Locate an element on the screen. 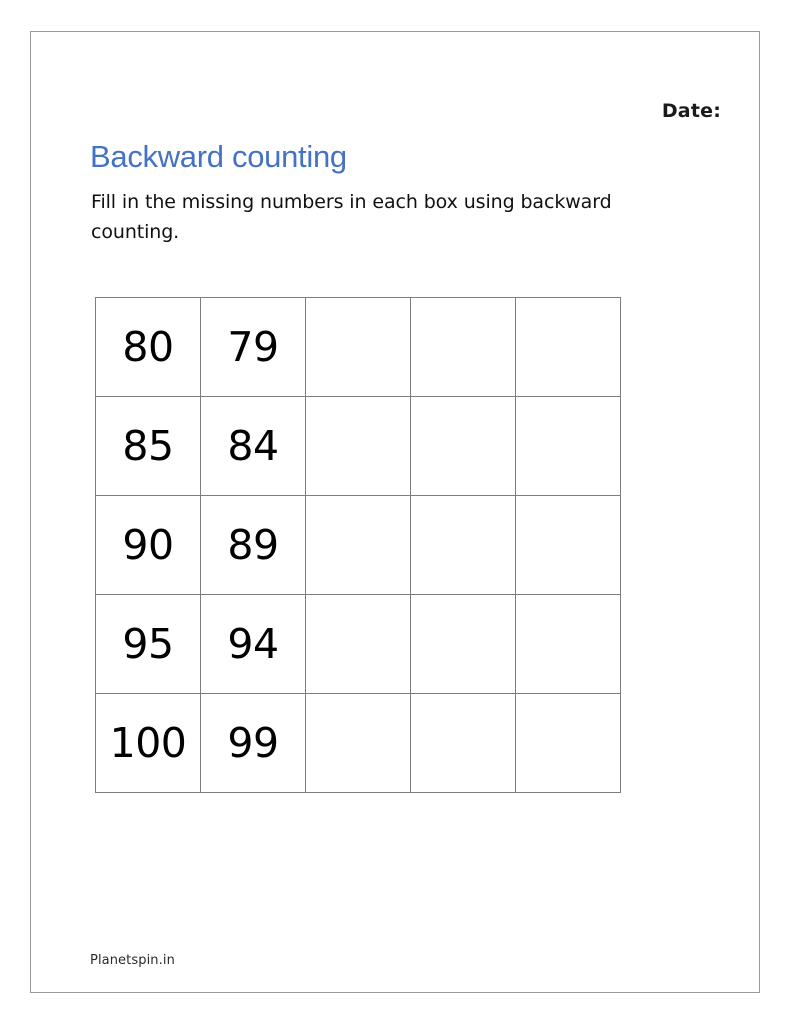 Image resolution: width=791 pixels, height=1024 pixels. grid-cell: 79 is located at coordinates (253, 347).